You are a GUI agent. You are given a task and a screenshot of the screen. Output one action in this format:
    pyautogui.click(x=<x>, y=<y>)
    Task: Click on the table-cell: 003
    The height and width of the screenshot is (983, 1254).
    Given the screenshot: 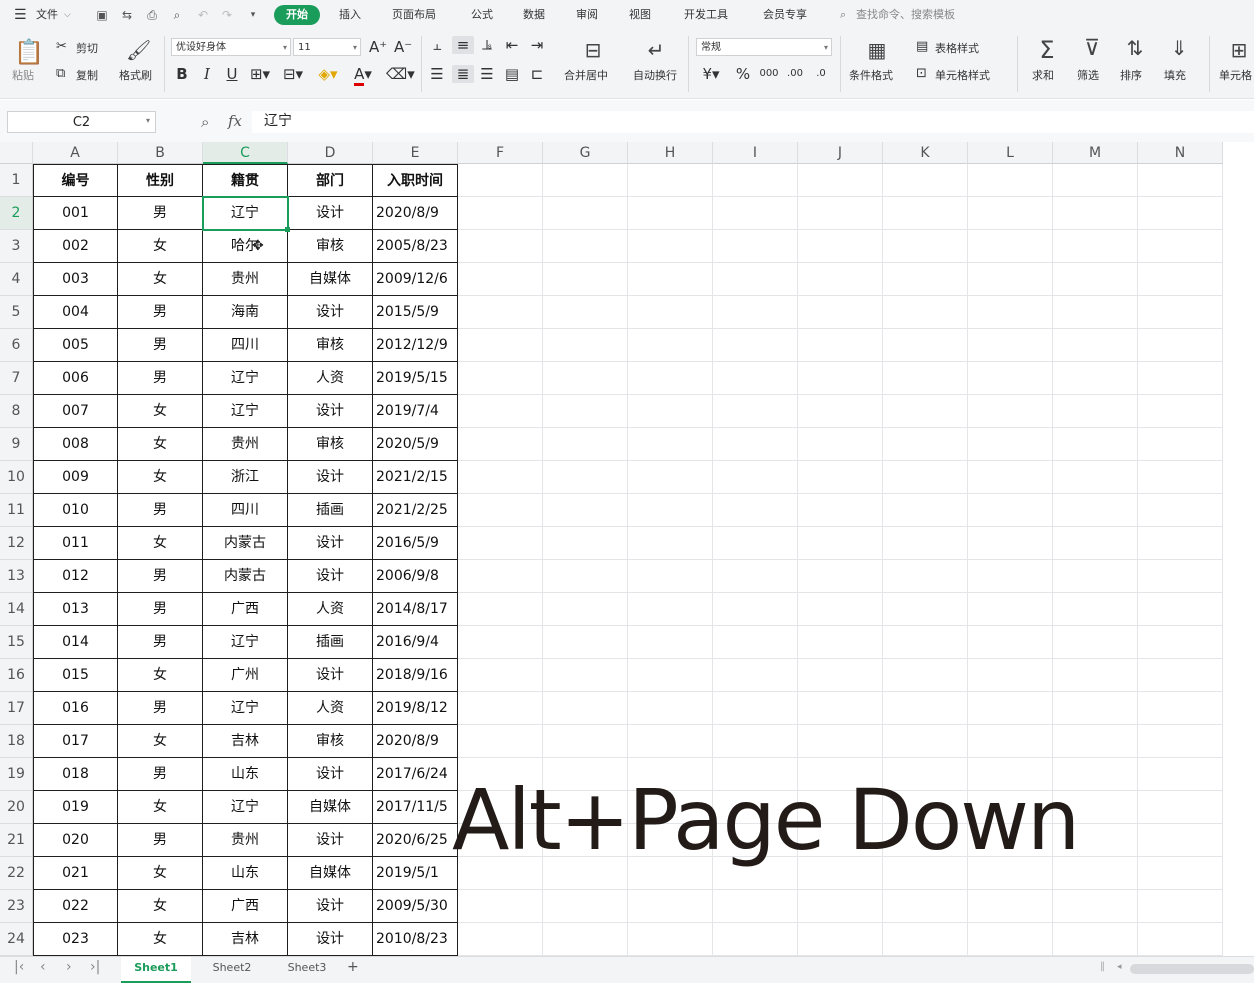 What is the action you would take?
    pyautogui.click(x=75, y=279)
    